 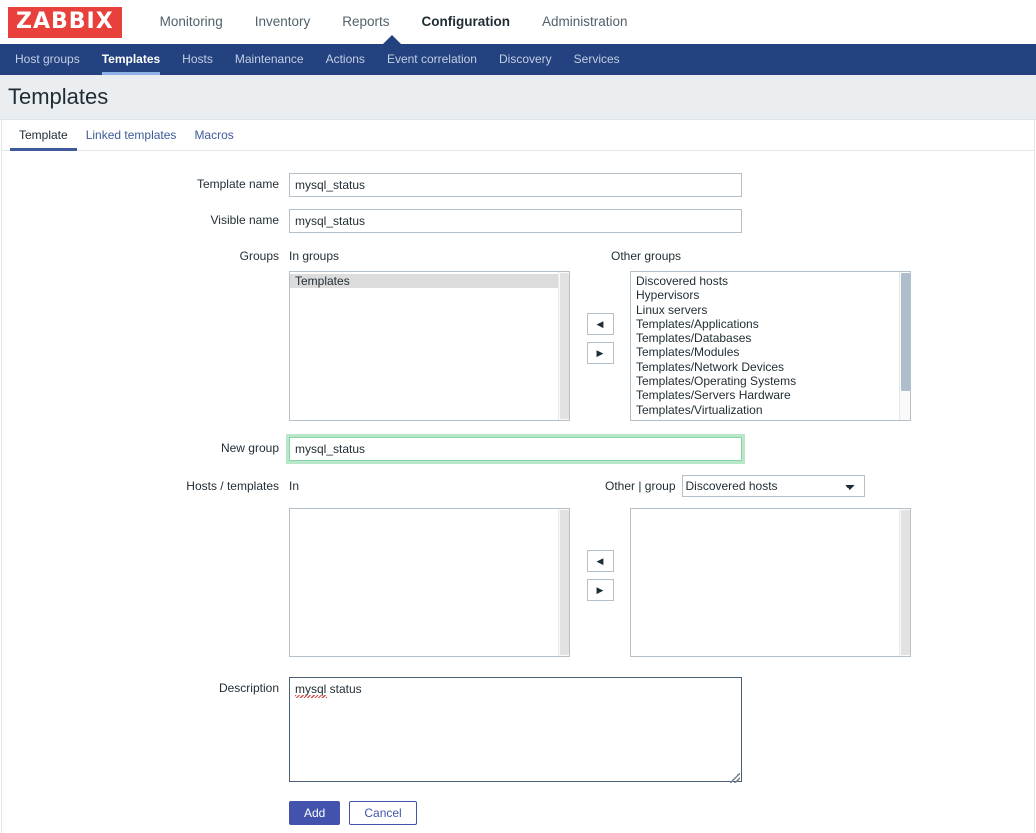 I want to click on hosts-transfer-buttons: ◀ ▶, so click(x=600, y=554).